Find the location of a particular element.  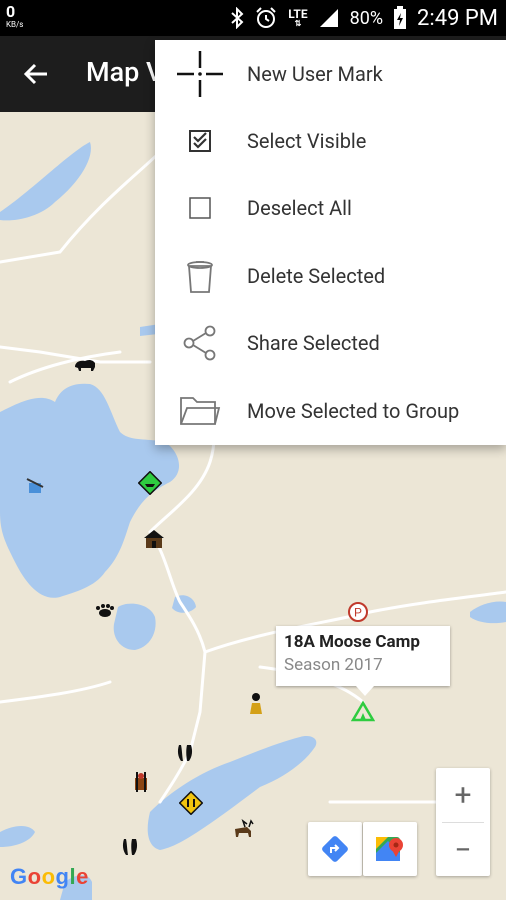

menu-item-label: Delete Selected is located at coordinates (316, 275).